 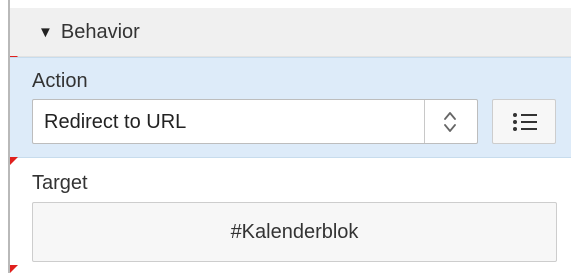 What do you see at coordinates (255, 121) in the screenshot?
I see `action-select: Redirect to URL` at bounding box center [255, 121].